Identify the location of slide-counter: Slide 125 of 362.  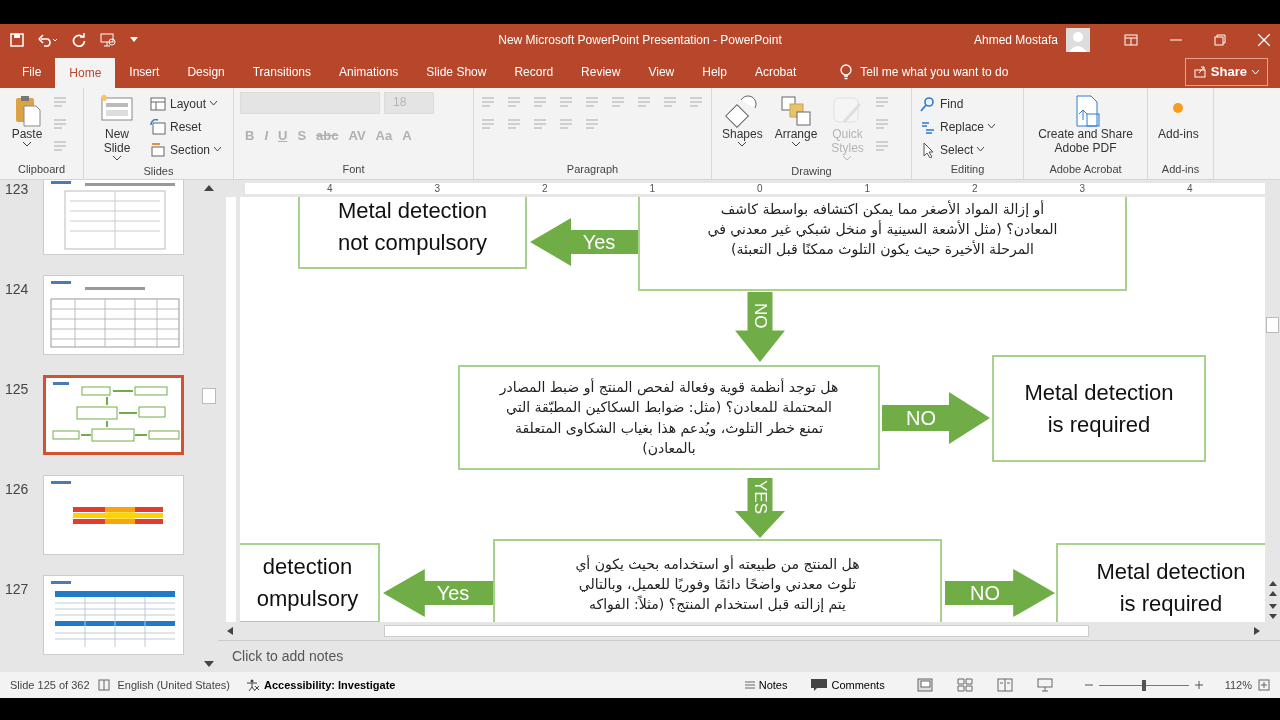
(50, 685).